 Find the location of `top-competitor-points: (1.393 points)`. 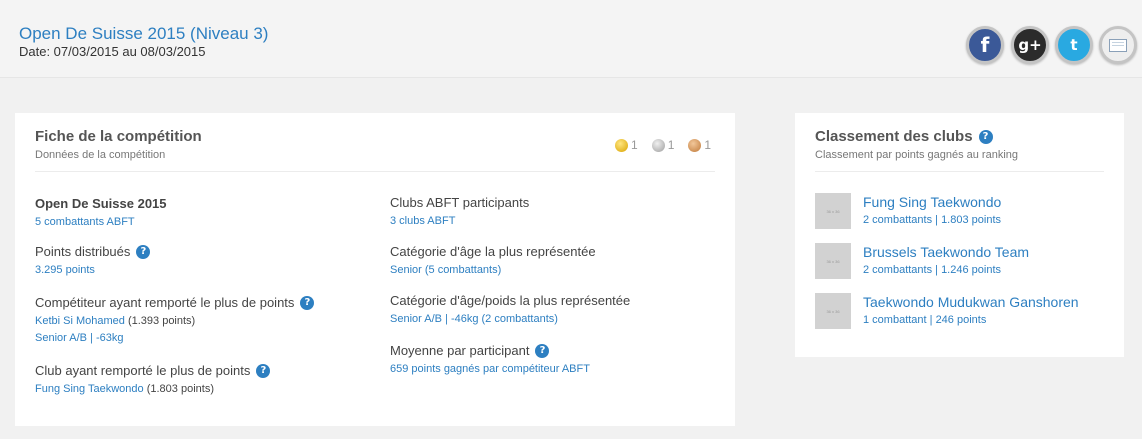

top-competitor-points: (1.393 points) is located at coordinates (161, 321).